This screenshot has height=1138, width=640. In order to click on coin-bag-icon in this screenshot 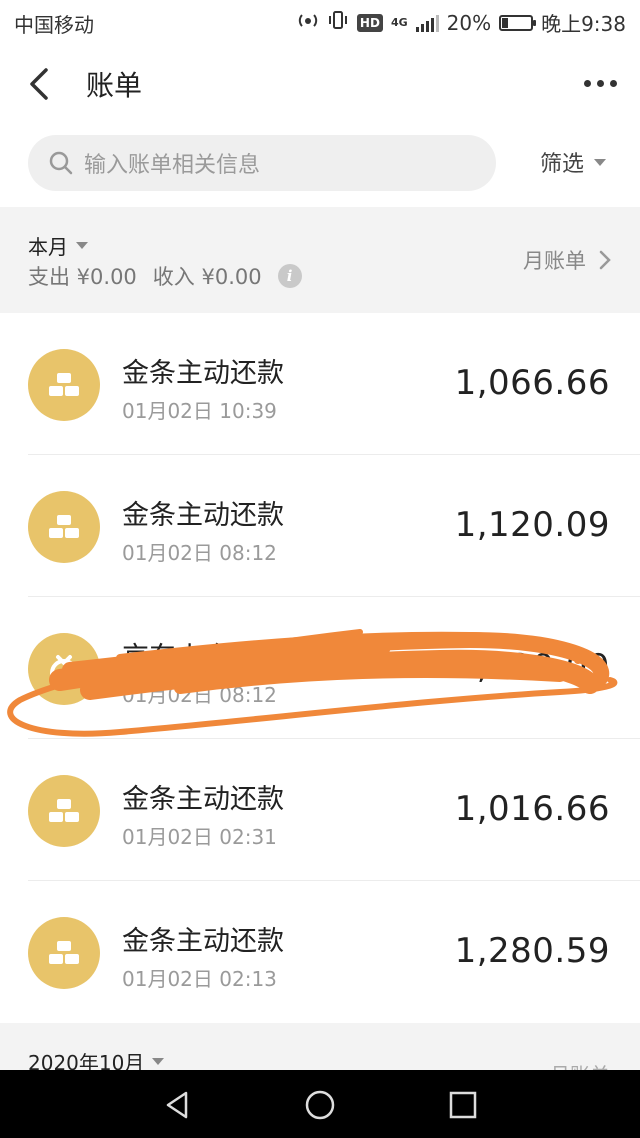, I will do `click(64, 669)`.